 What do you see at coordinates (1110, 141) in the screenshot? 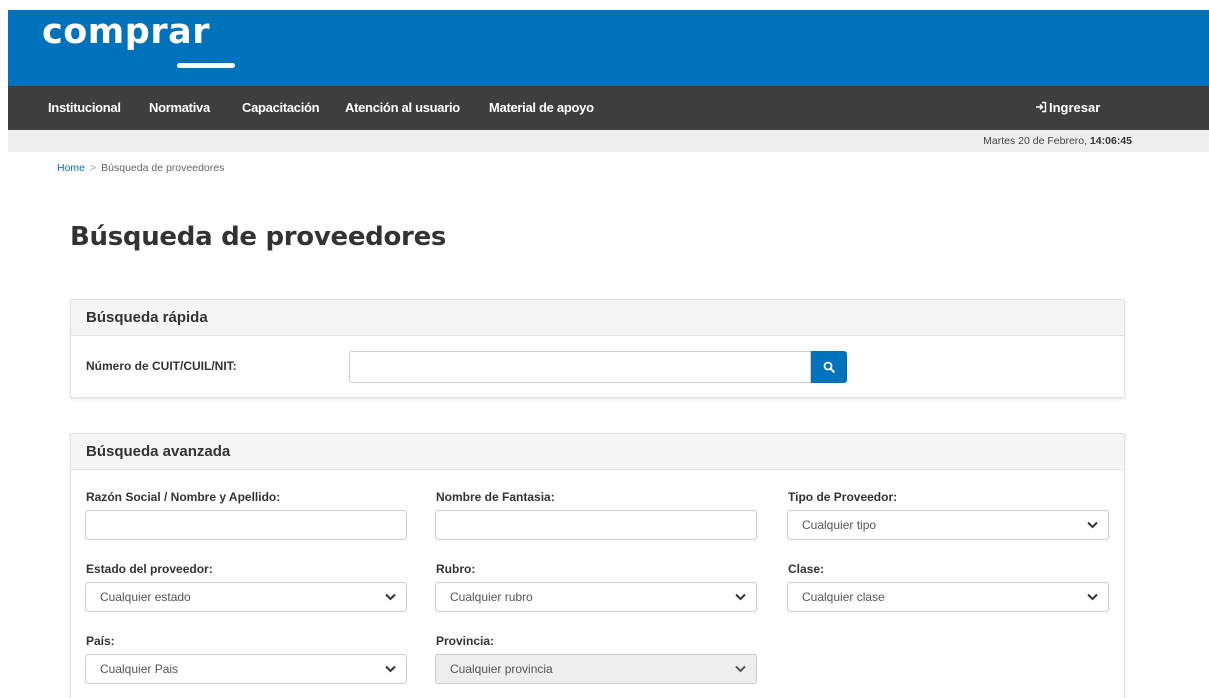
I see `time-text: 14:06:45` at bounding box center [1110, 141].